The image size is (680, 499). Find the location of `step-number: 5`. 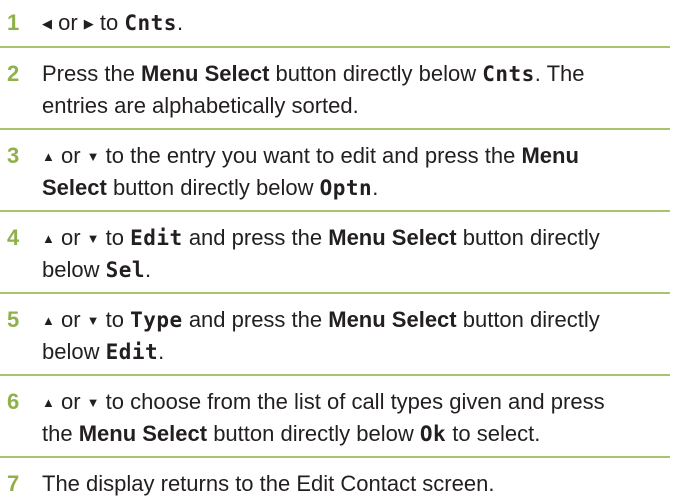

step-number: 5 is located at coordinates (13, 319).